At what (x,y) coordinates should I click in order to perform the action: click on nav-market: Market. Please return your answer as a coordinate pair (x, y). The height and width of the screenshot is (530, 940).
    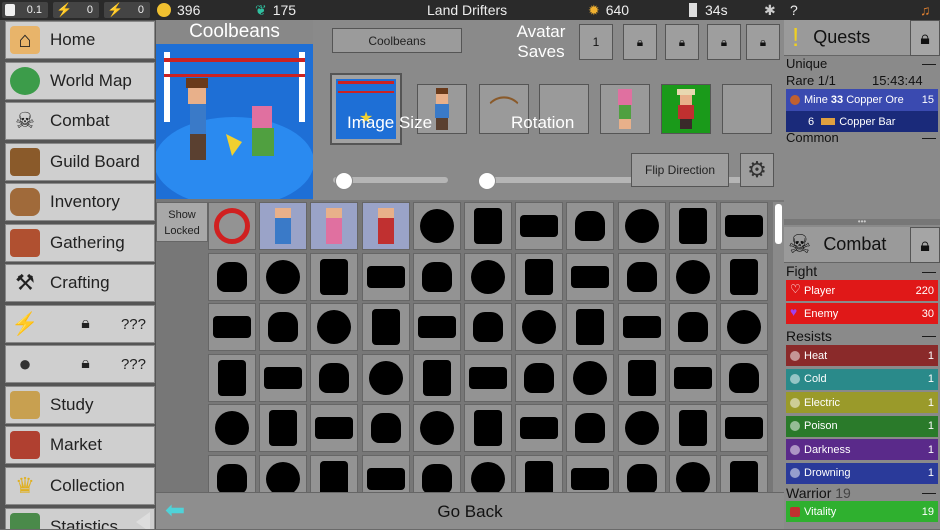
    Looking at the image, I should click on (80, 445).